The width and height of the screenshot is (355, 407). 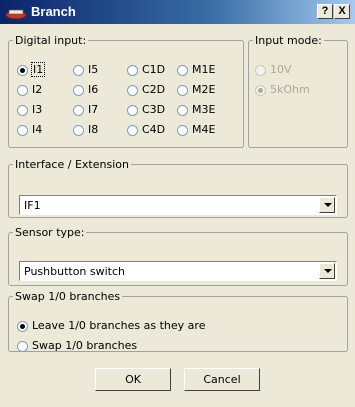 What do you see at coordinates (93, 129) in the screenshot?
I see `radio-label: I8` at bounding box center [93, 129].